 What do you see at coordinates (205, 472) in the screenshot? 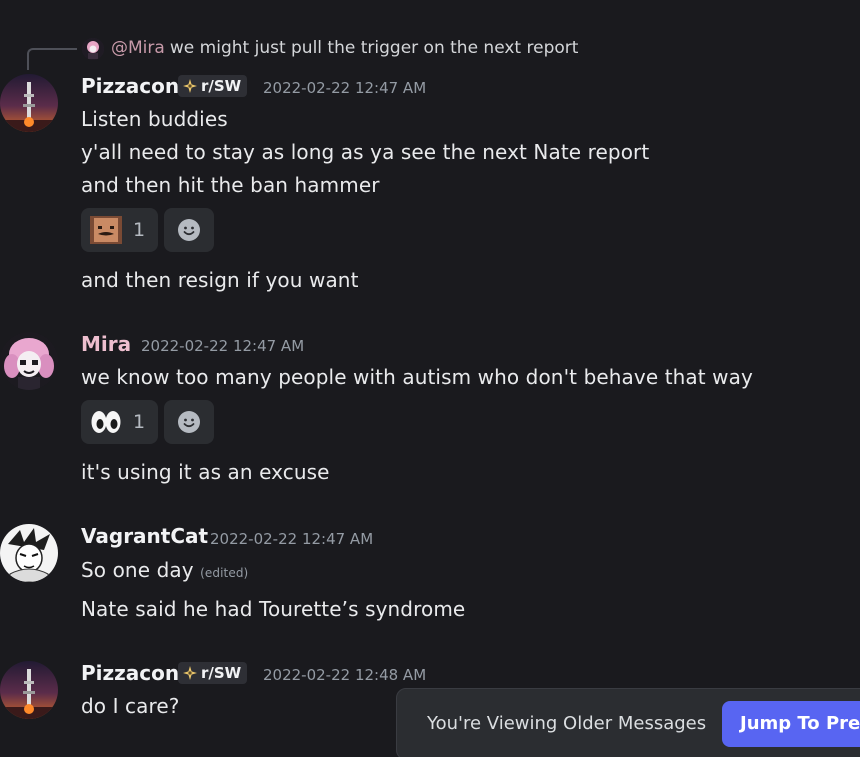
I see `message-text: it's using it as an excuse` at bounding box center [205, 472].